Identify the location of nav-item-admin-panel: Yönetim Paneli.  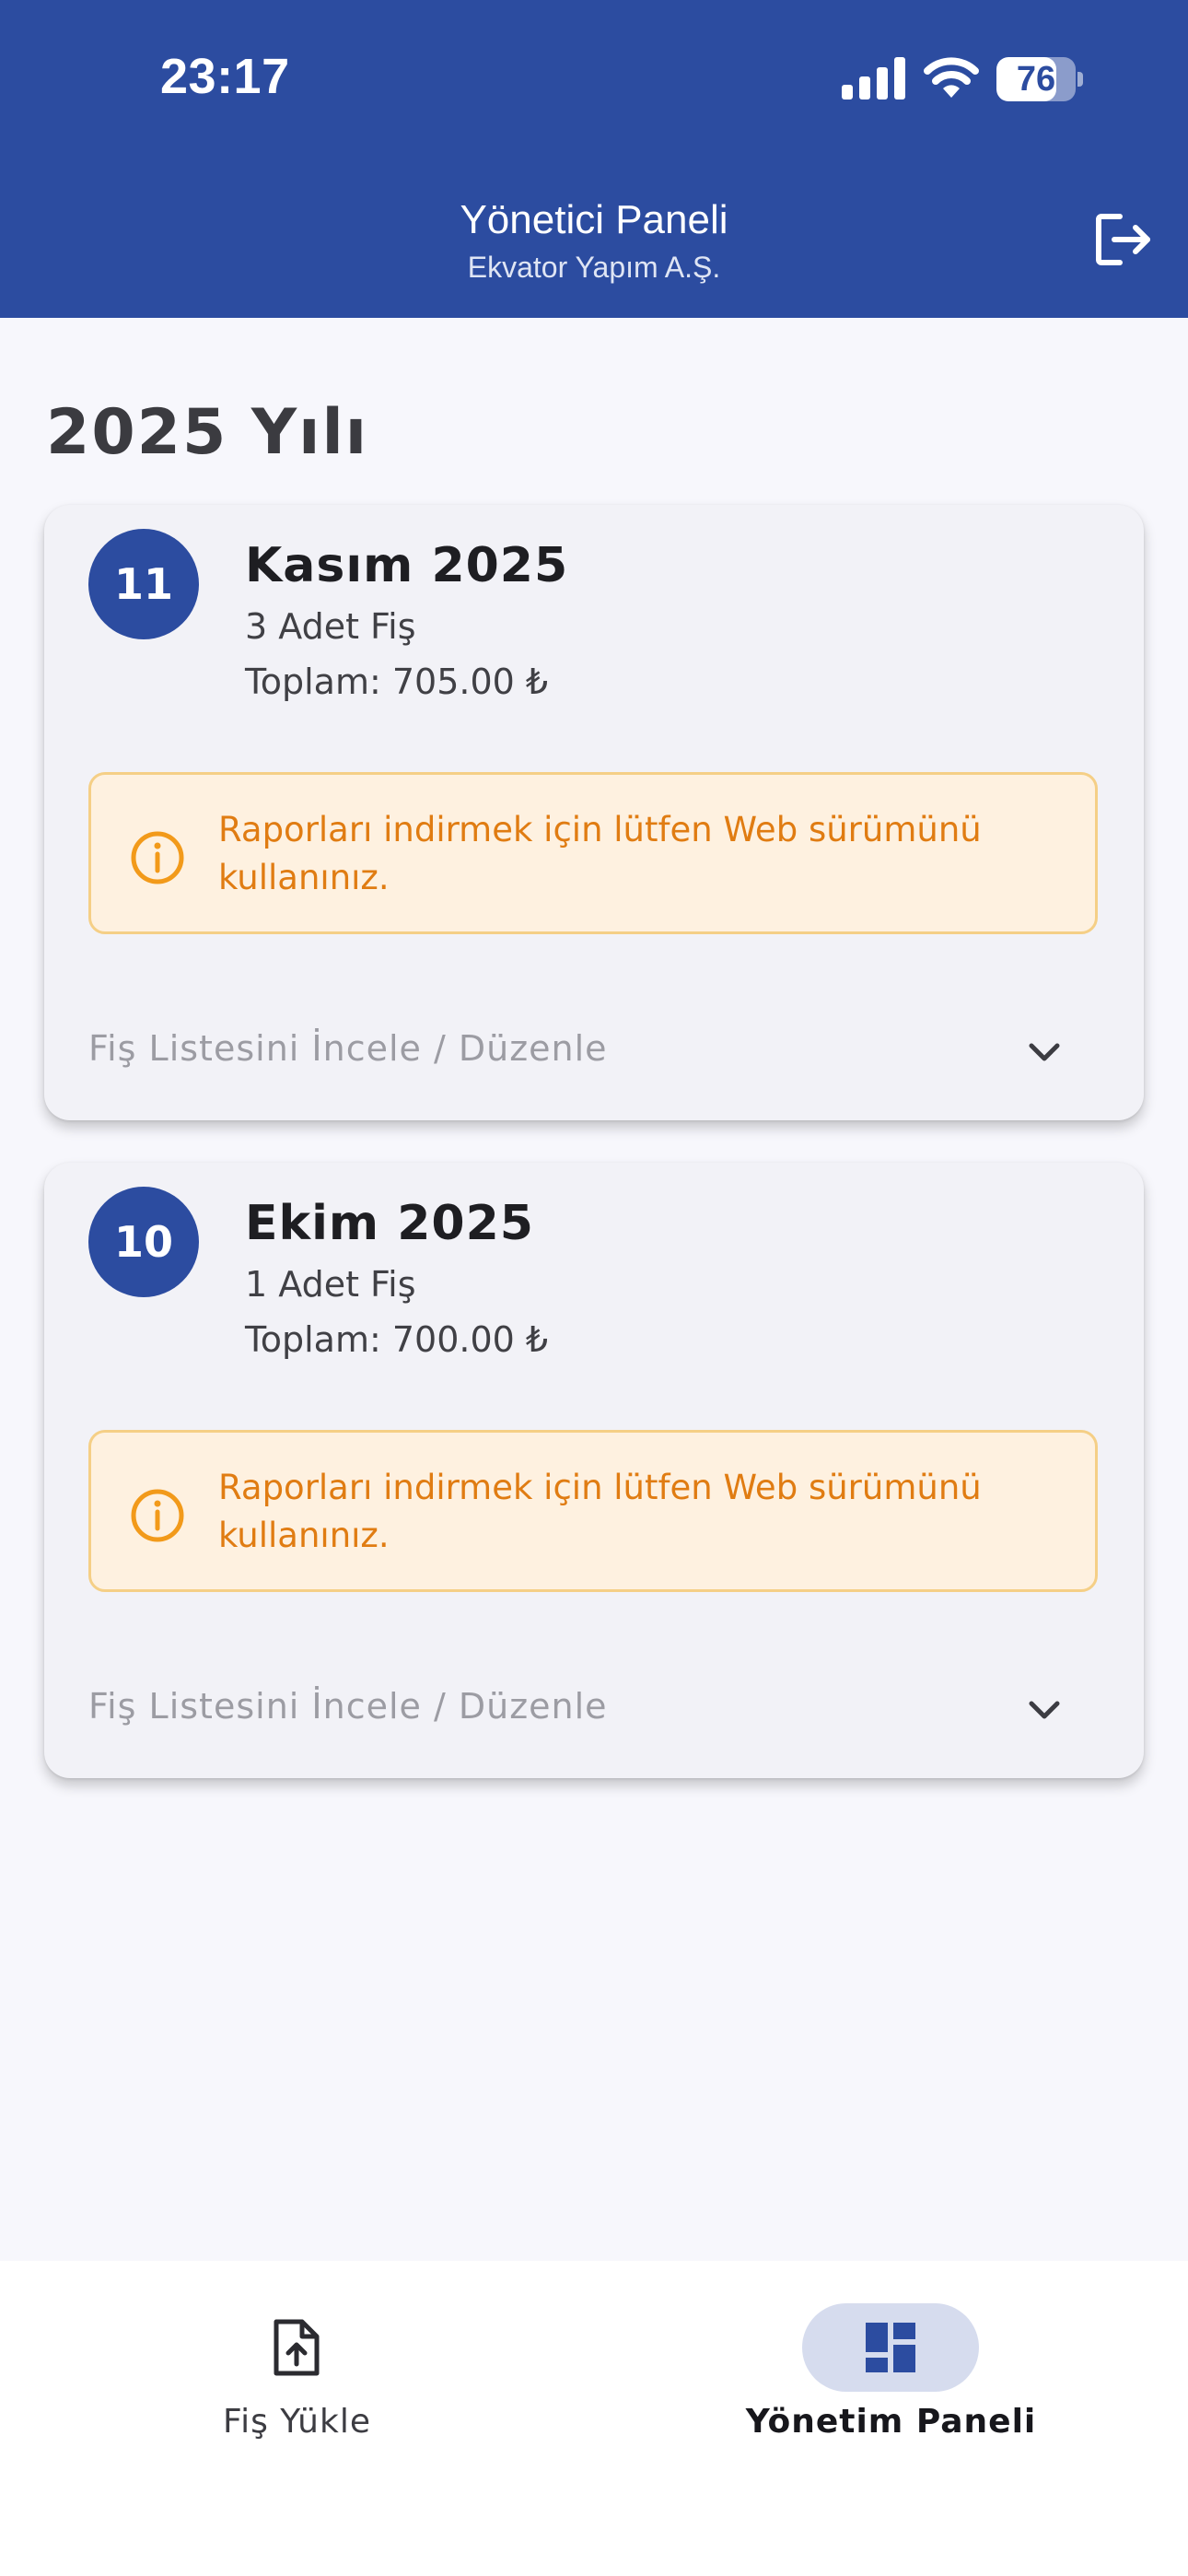
(891, 2362).